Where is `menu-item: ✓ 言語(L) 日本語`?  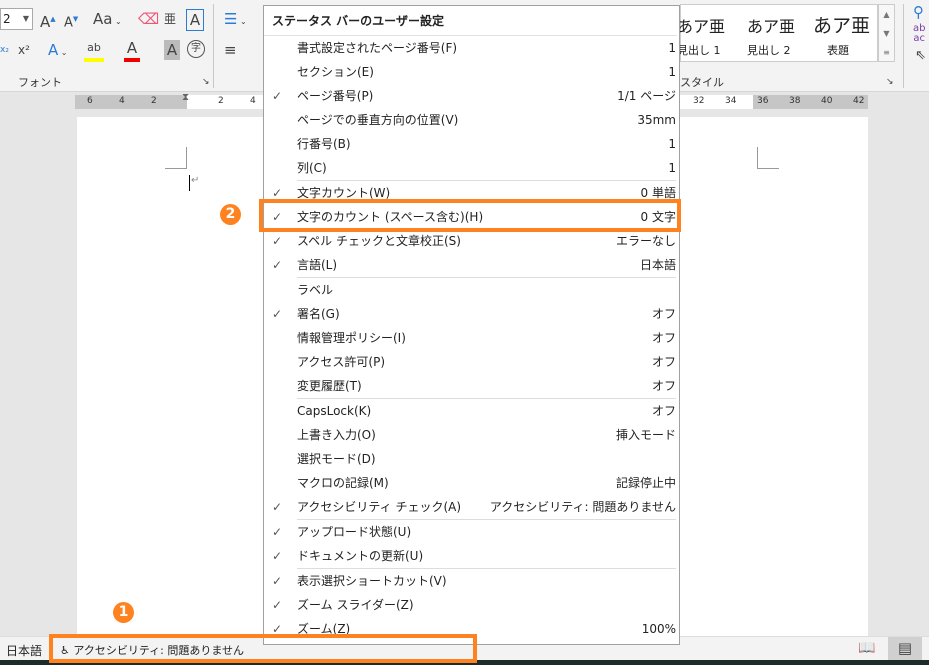 menu-item: ✓ 言語(L) 日本語 is located at coordinates (471, 265).